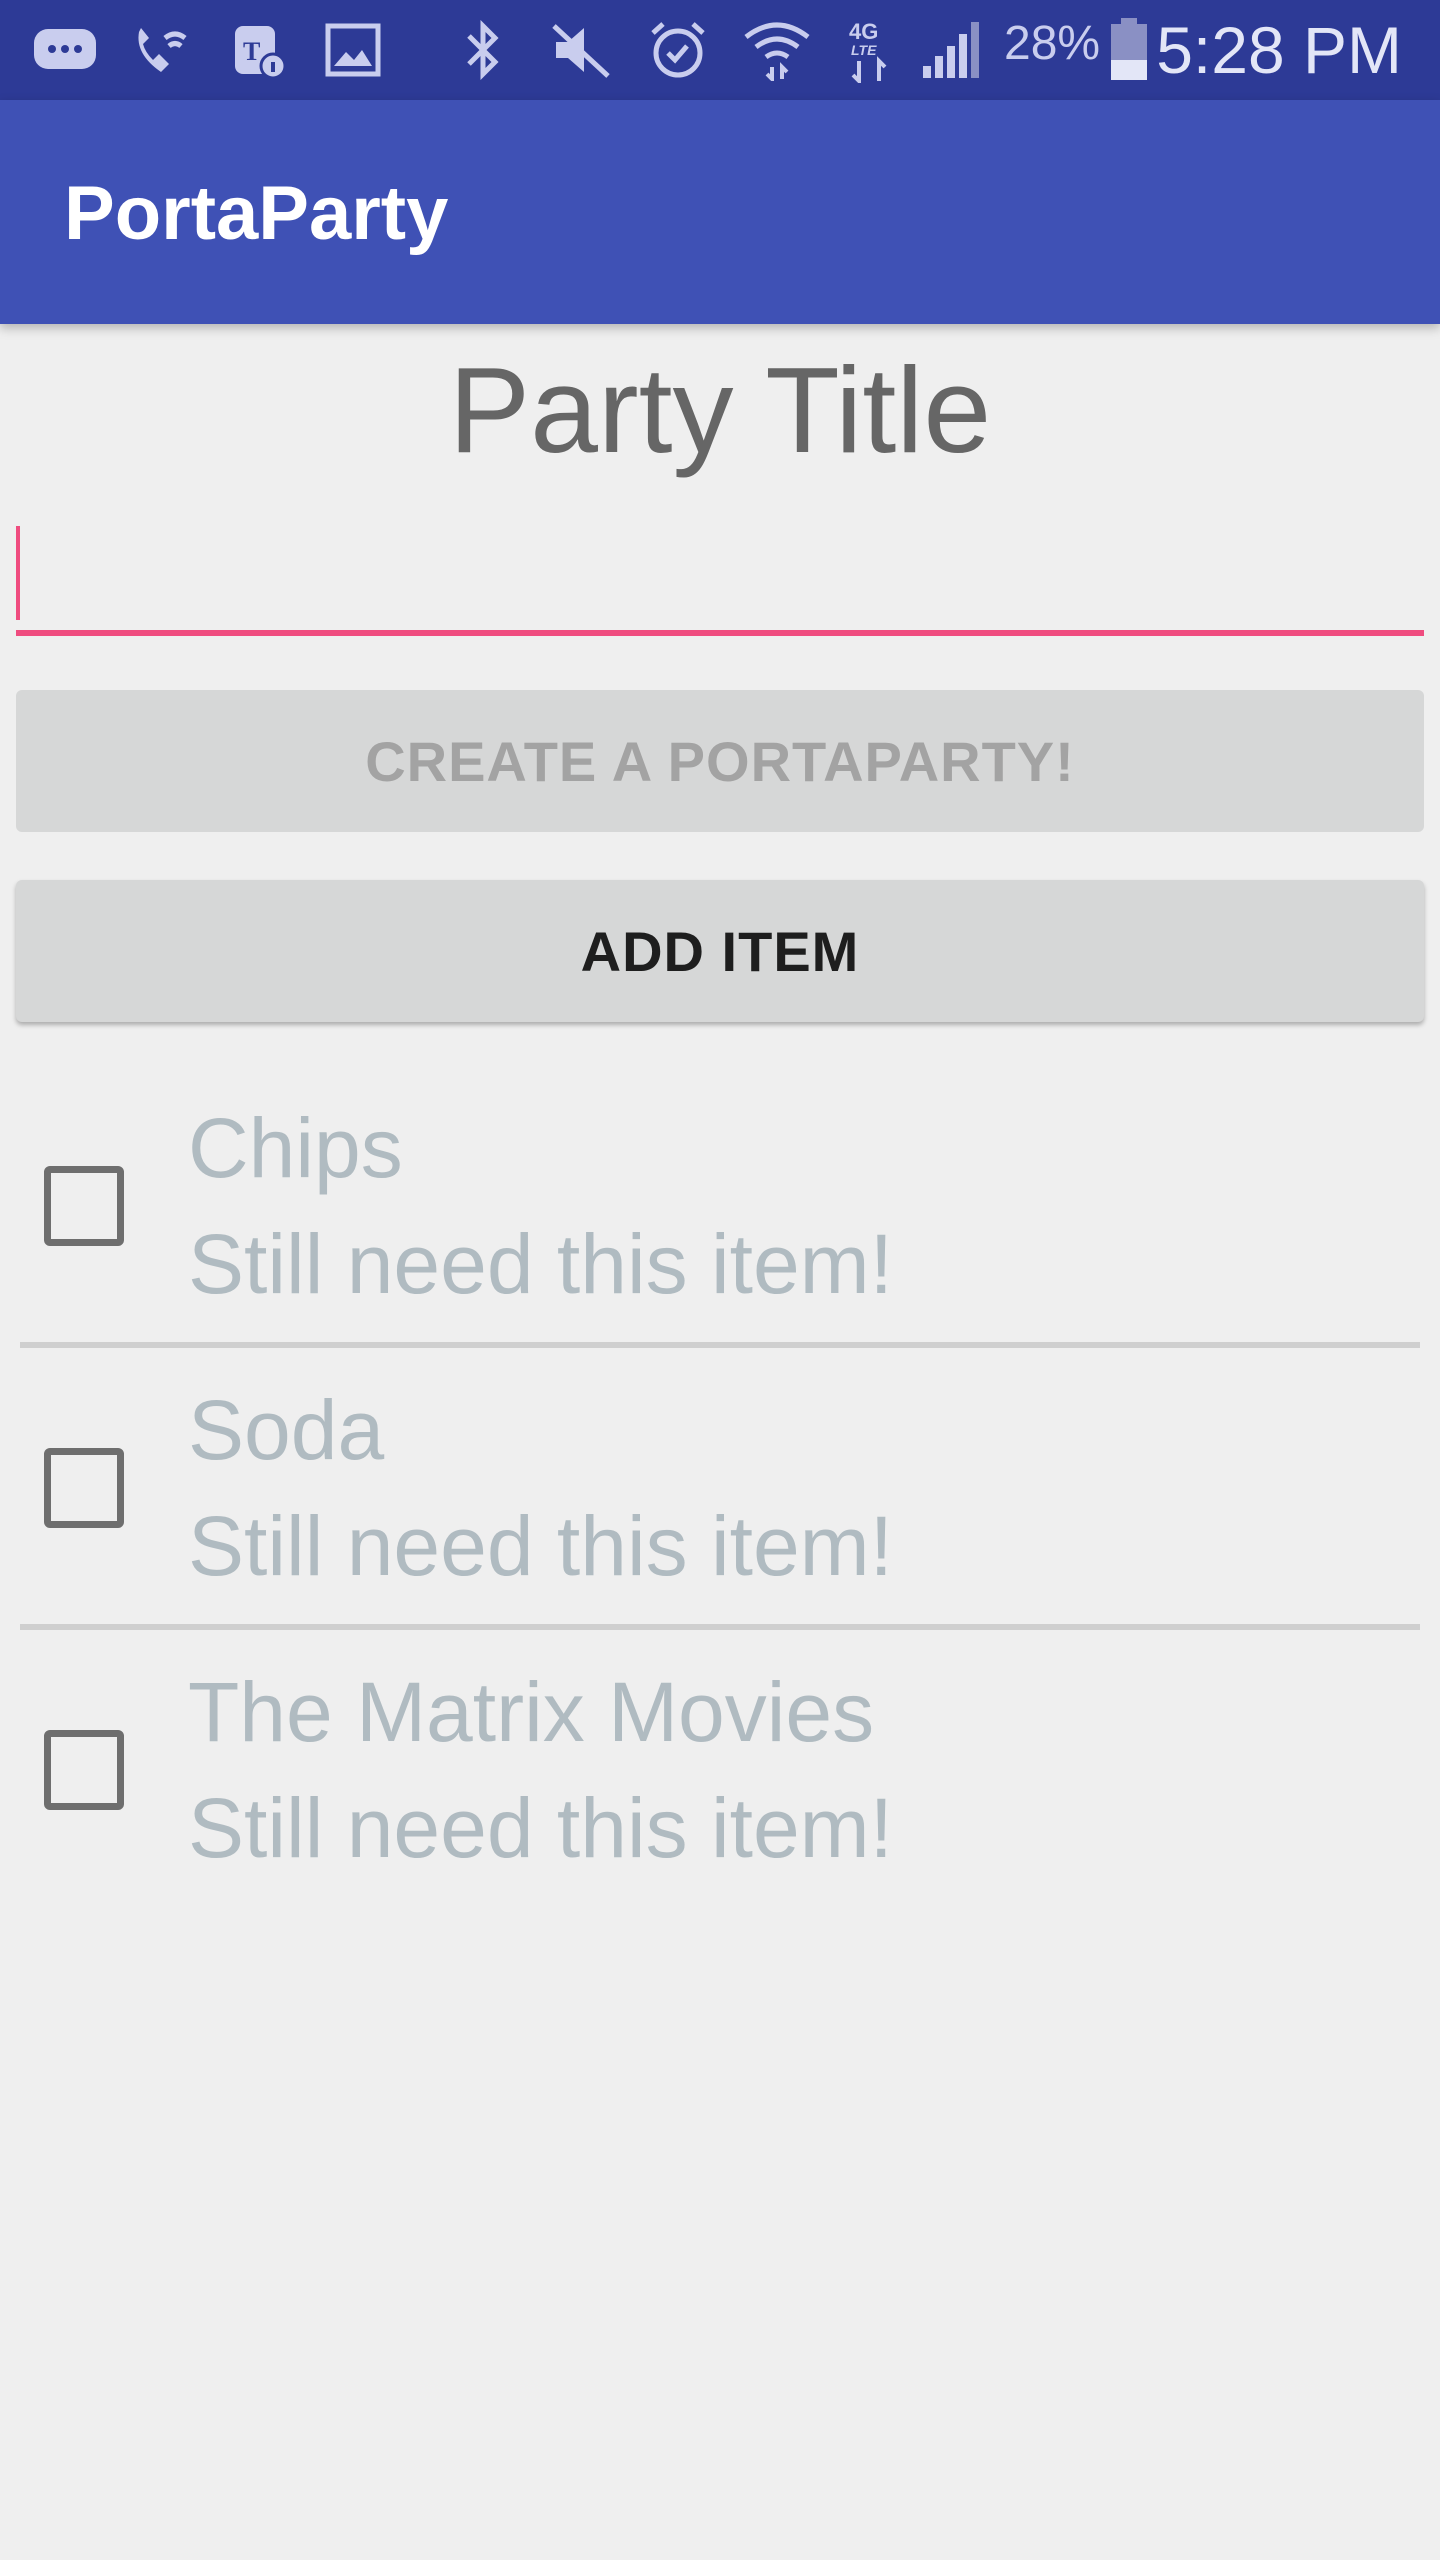 This screenshot has width=1440, height=2560. Describe the element at coordinates (720, 578) in the screenshot. I see `party-title-input` at that location.